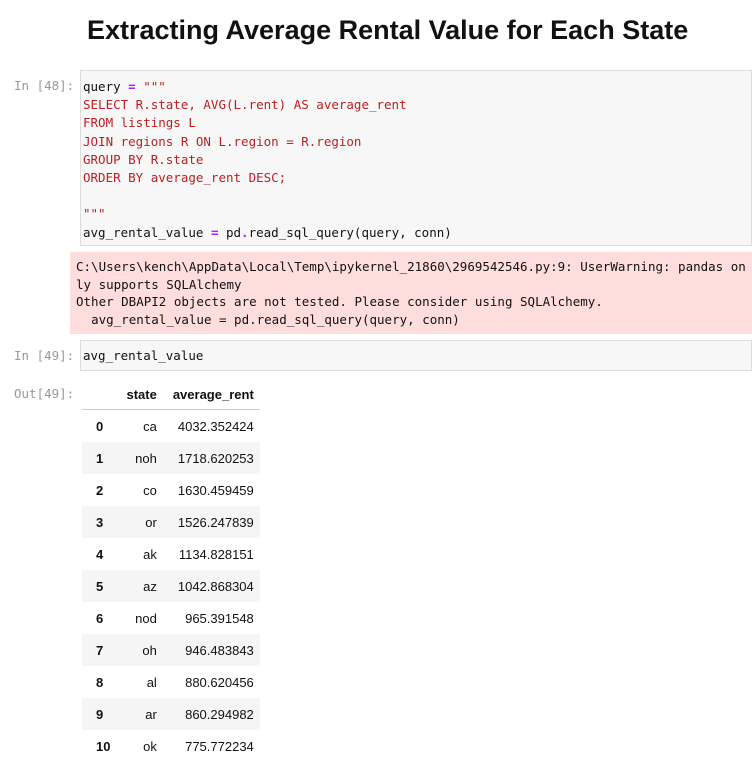 This screenshot has width=752, height=767. Describe the element at coordinates (416, 353) in the screenshot. I see `code-editor: avg_rental_value` at that location.